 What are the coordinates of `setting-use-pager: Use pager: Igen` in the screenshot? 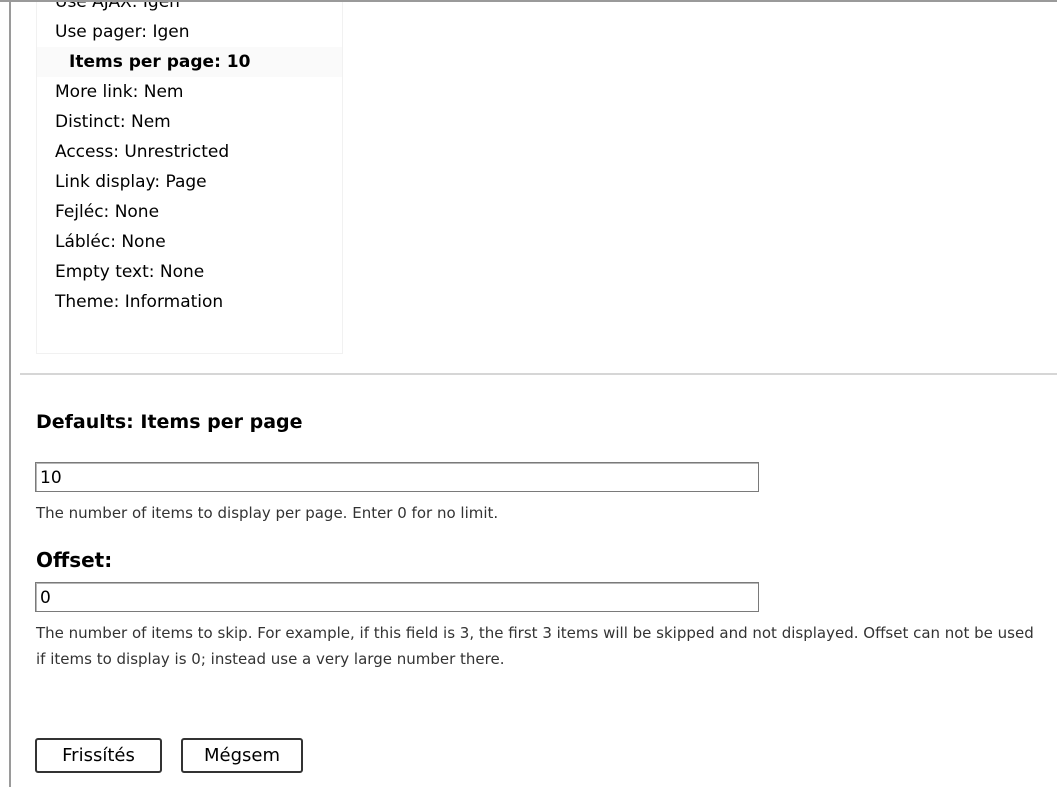 It's located at (189, 32).